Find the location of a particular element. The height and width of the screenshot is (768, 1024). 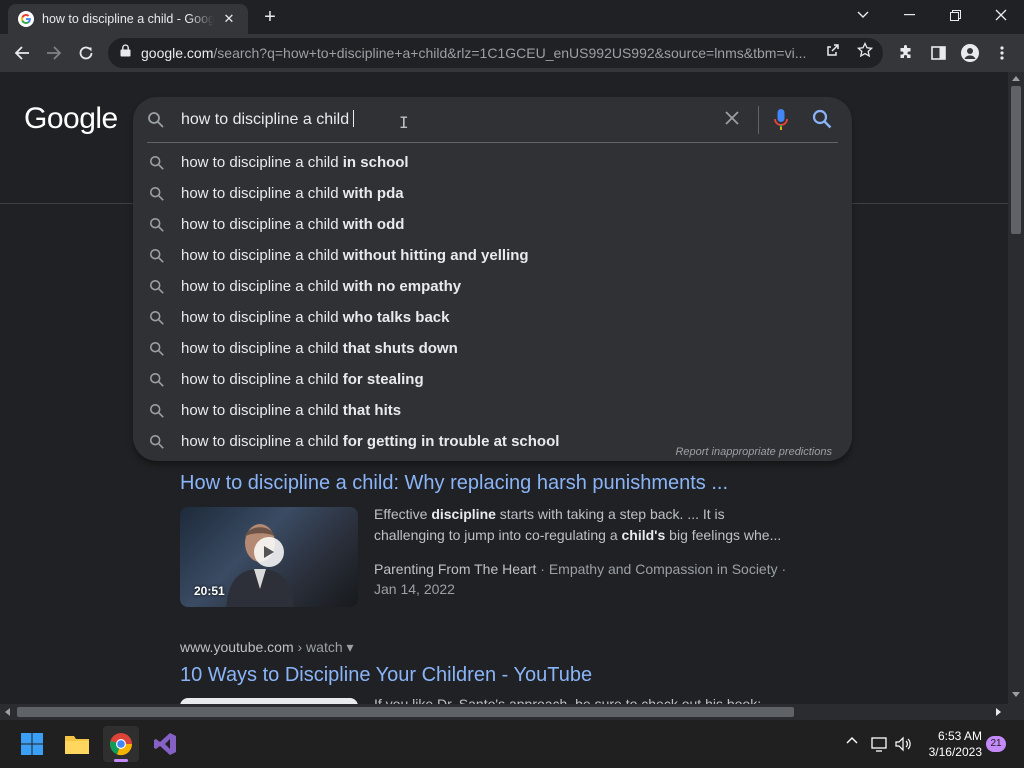

suggestion-completion: with odd is located at coordinates (373, 224).